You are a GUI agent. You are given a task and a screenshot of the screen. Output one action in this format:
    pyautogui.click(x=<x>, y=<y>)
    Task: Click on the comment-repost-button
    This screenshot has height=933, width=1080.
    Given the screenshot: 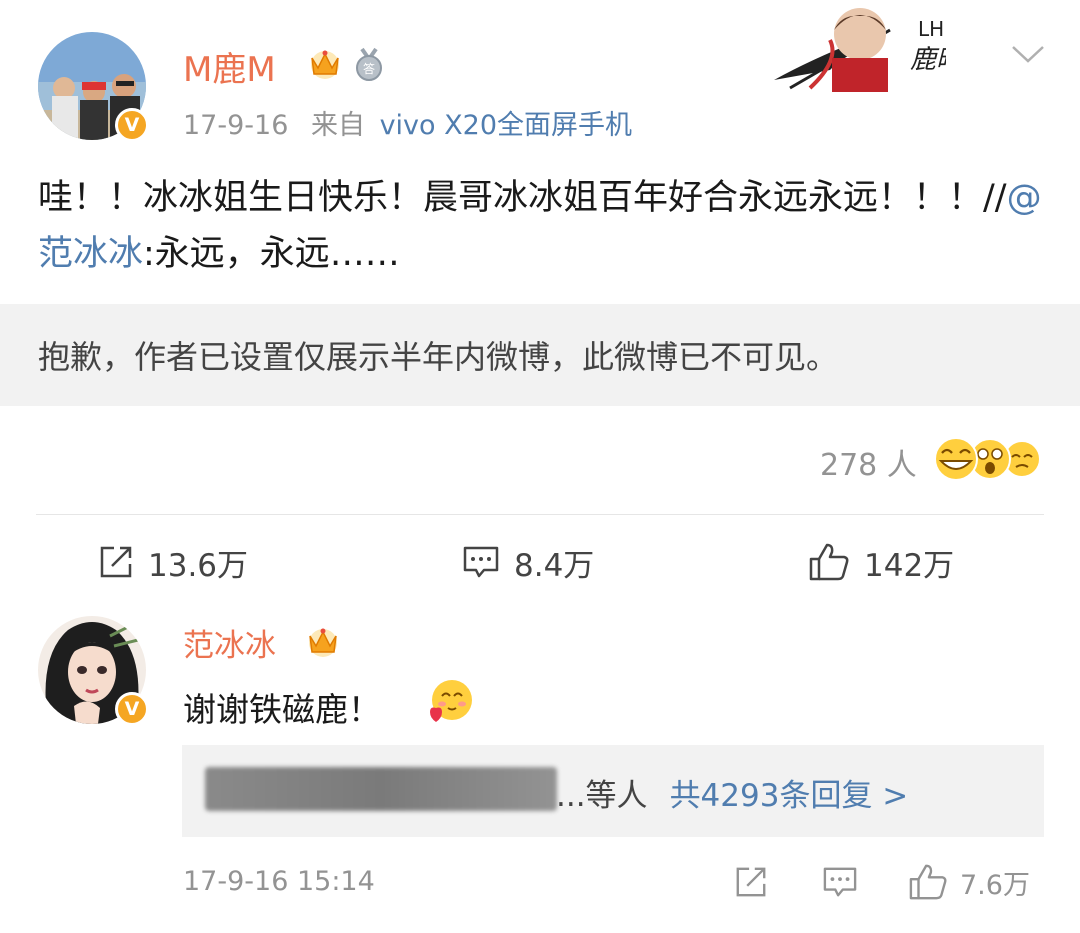 What is the action you would take?
    pyautogui.click(x=751, y=882)
    